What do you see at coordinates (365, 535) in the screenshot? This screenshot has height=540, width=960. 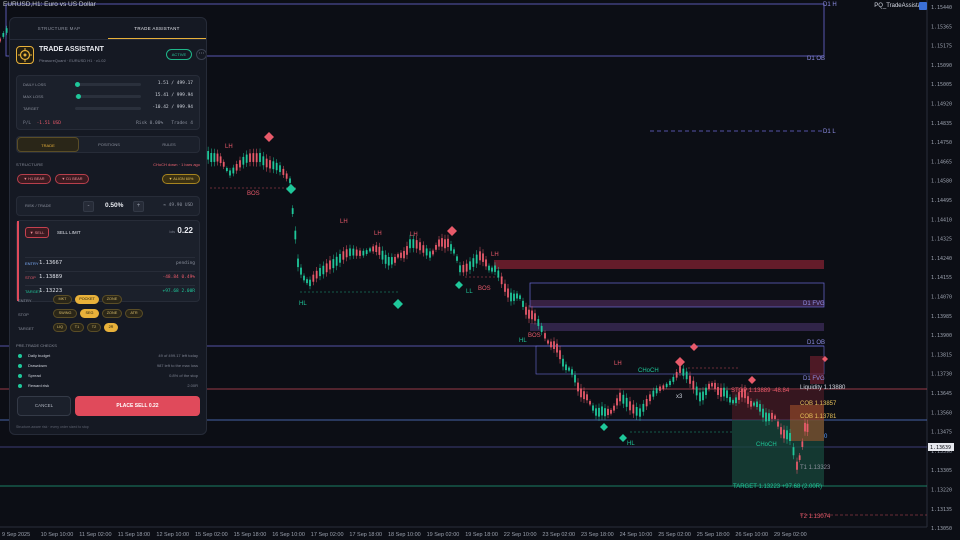 I see `time-tick-label: 17 Sep 18:00` at bounding box center [365, 535].